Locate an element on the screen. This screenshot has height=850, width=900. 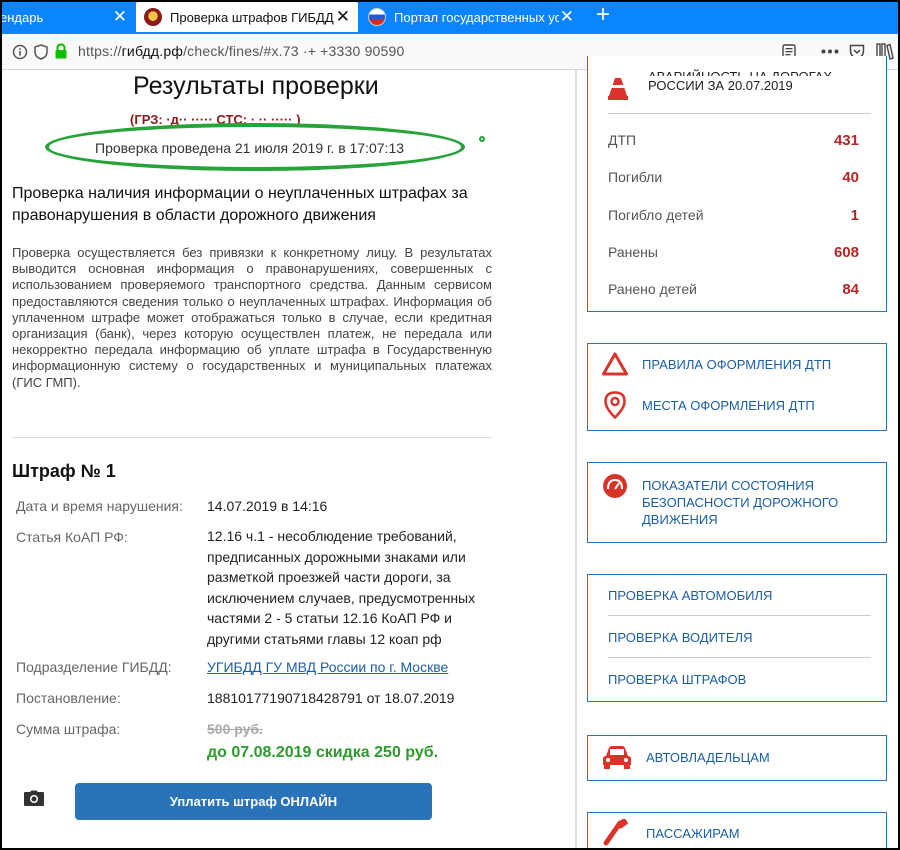
stat-label: ДТП is located at coordinates (622, 140).